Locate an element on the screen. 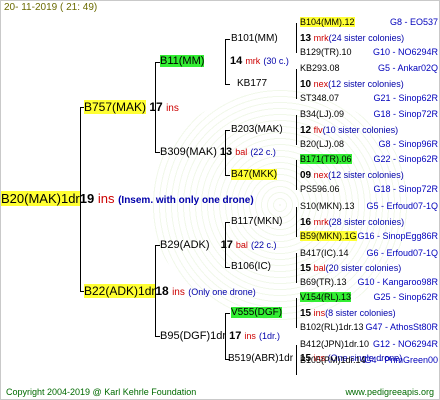 The width and height of the screenshot is (440, 400). gen2-note: (1dr.) is located at coordinates (269, 336).